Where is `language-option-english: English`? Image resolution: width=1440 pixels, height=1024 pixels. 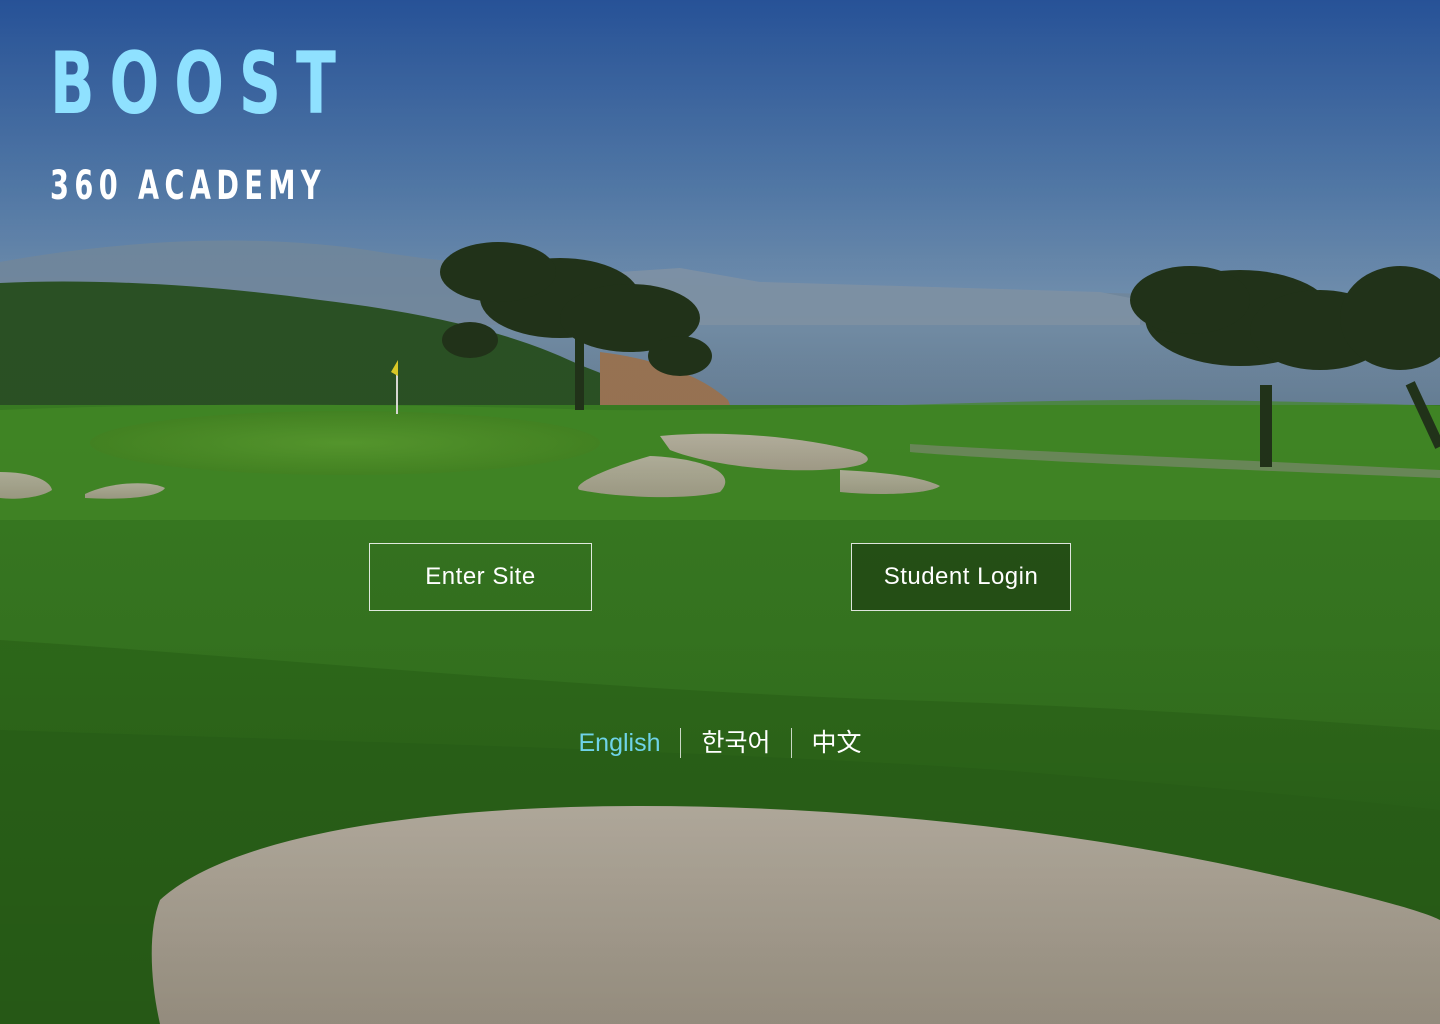
language-option-english: English is located at coordinates (619, 743).